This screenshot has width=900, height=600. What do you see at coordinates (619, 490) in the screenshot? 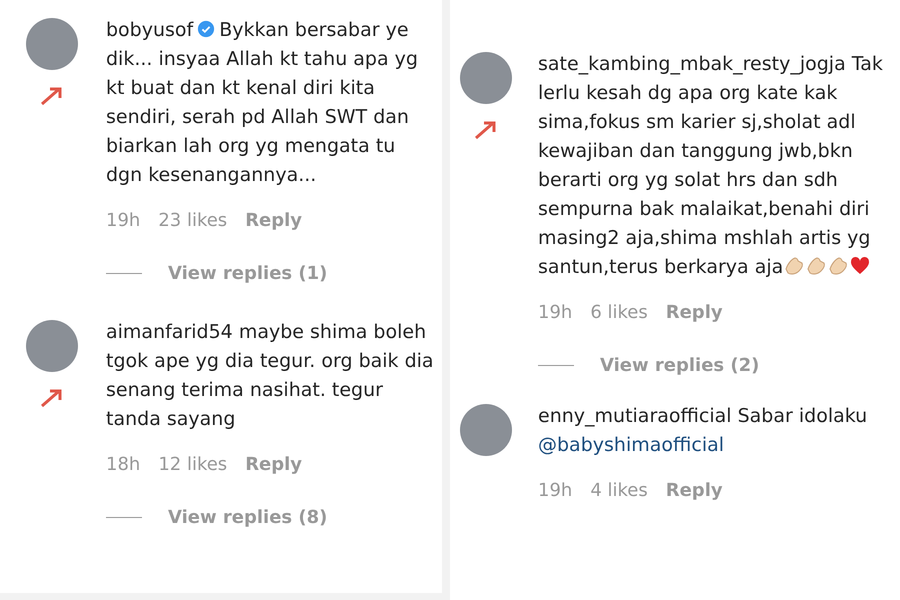
I see `likes-count: 4 likes` at bounding box center [619, 490].